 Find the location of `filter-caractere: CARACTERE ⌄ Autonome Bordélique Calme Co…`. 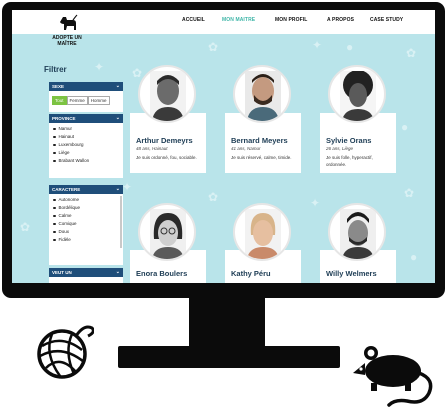

filter-caractere: CARACTERE ⌄ Autonome Bordélique Calme Co… is located at coordinates (86, 225).